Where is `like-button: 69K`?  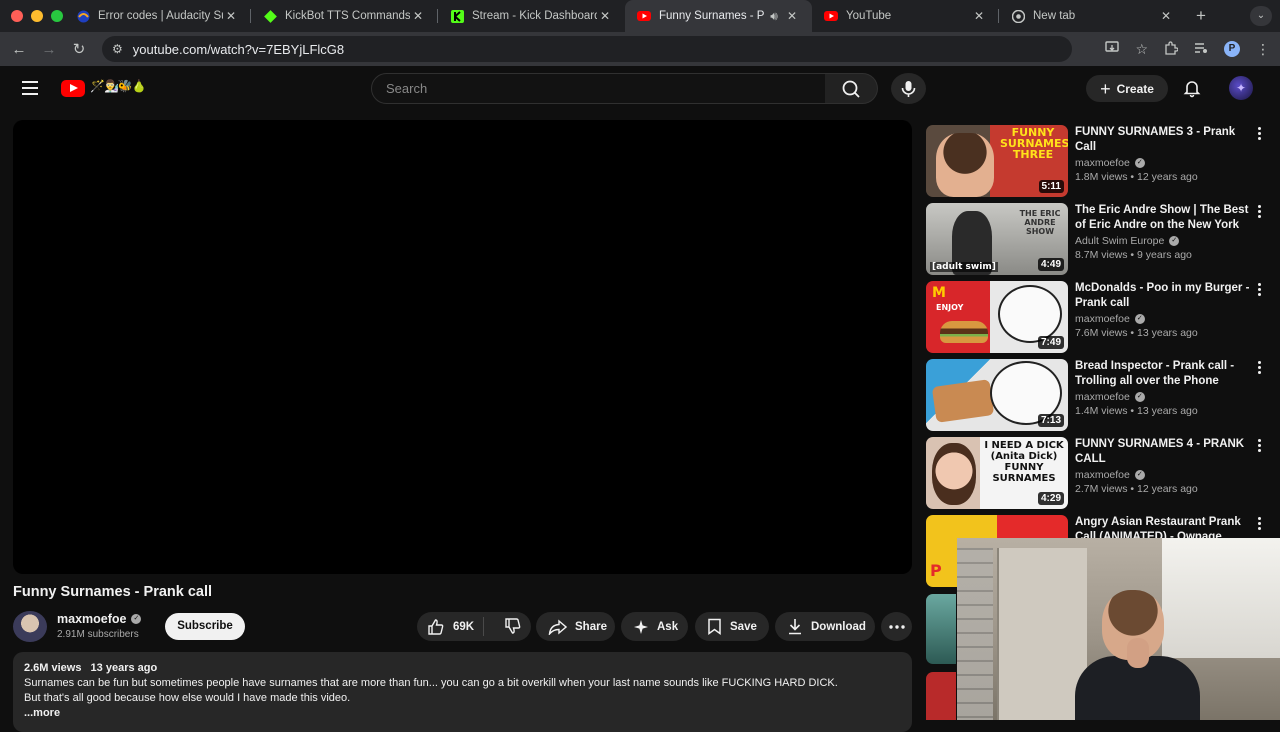 like-button: 69K is located at coordinates (451, 626).